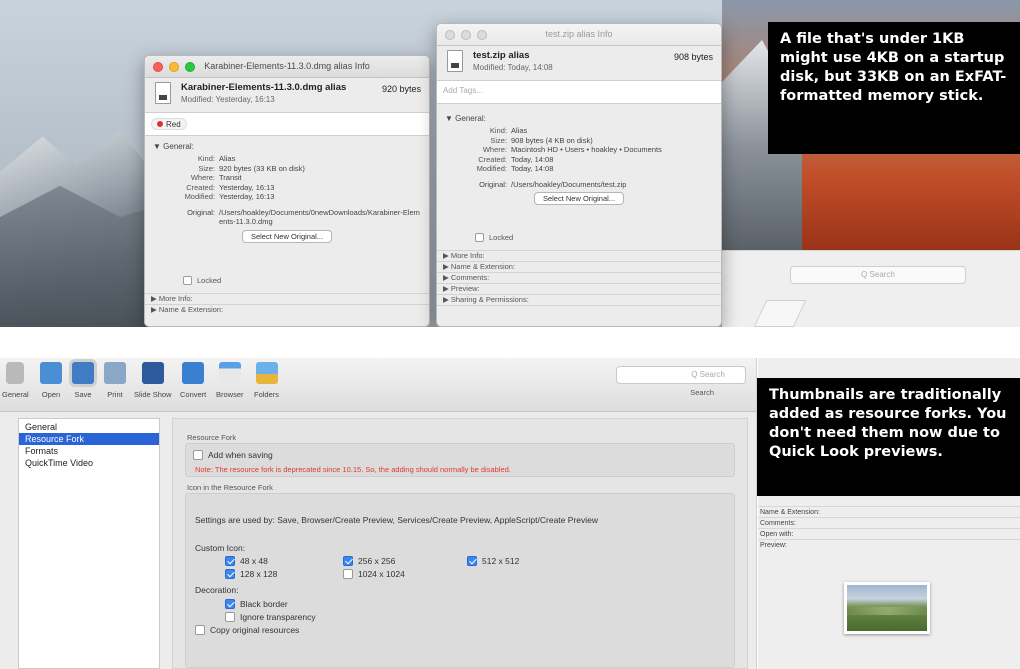 The height and width of the screenshot is (669, 1020). Describe the element at coordinates (889, 533) in the screenshot. I see `open-with-section: Open with:` at that location.